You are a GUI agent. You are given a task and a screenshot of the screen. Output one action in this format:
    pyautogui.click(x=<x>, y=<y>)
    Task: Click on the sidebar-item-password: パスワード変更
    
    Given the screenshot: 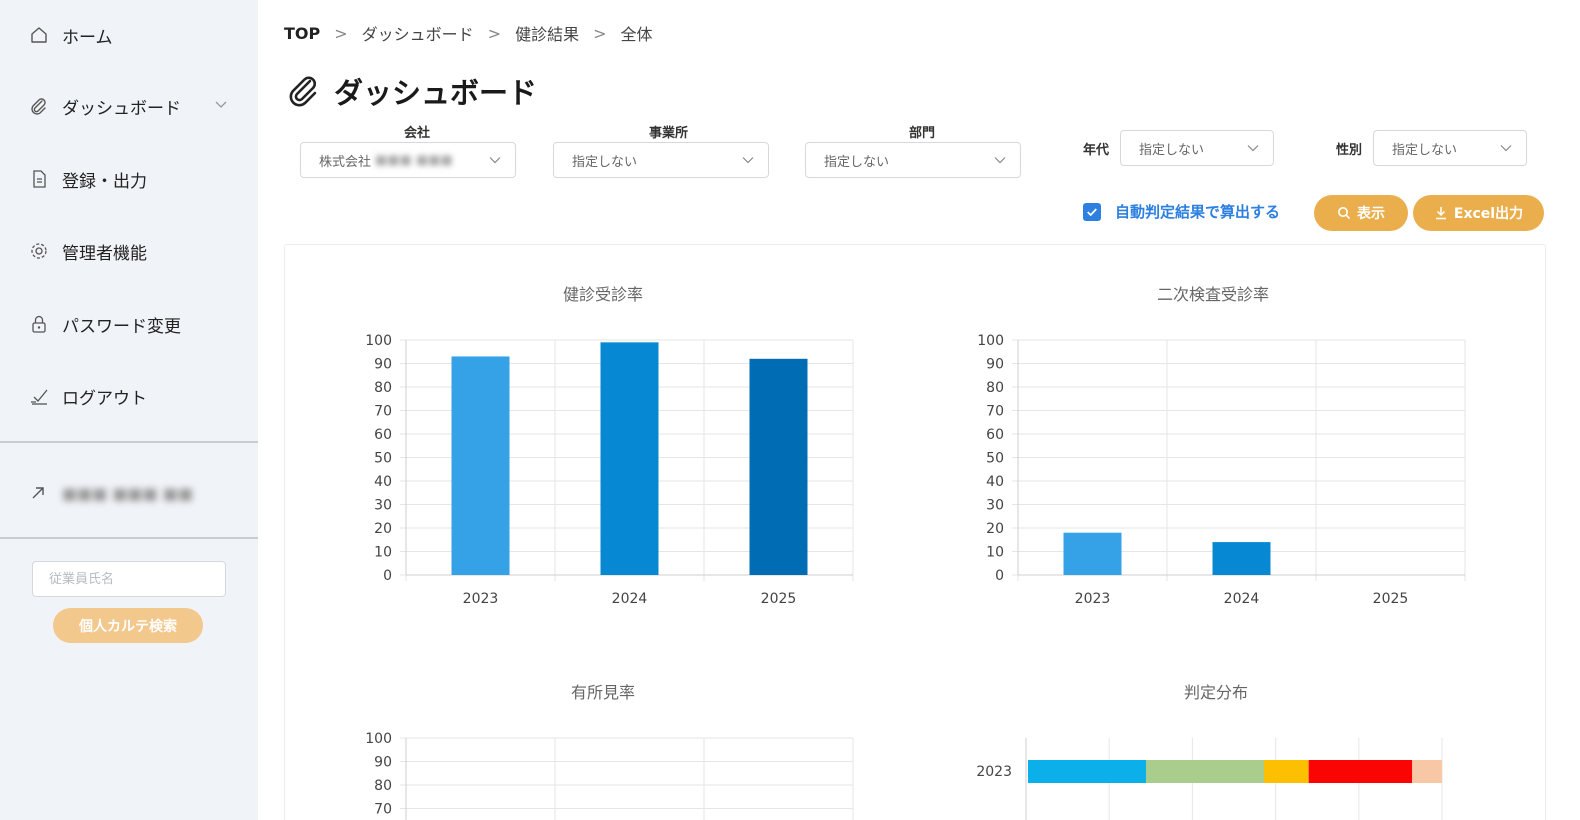 What is the action you would take?
    pyautogui.click(x=104, y=324)
    